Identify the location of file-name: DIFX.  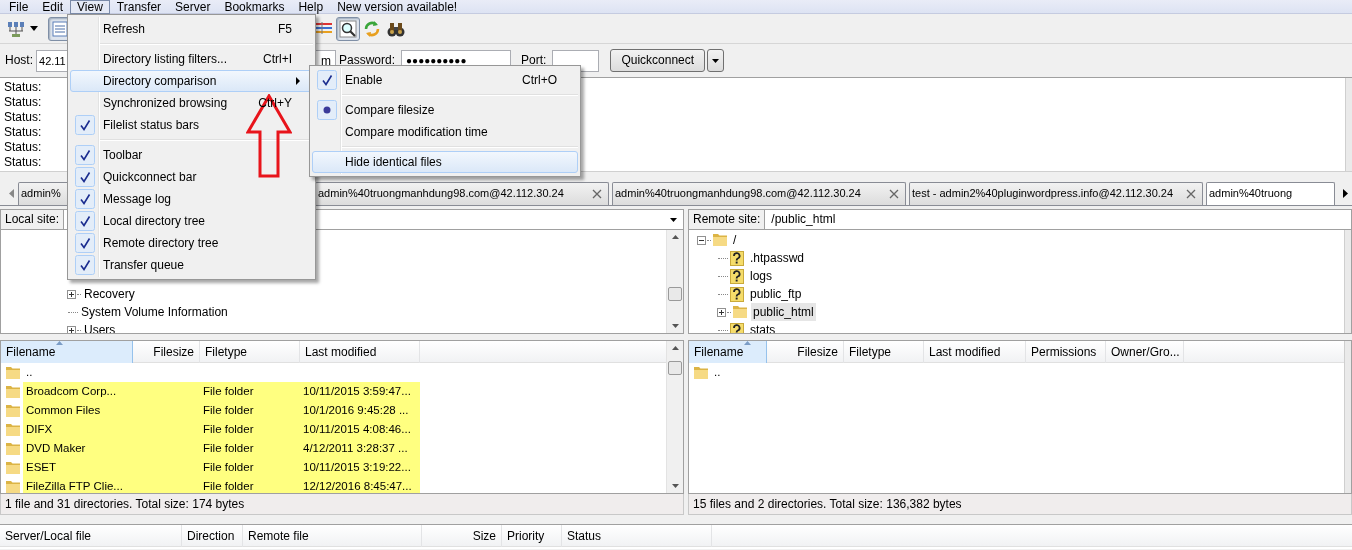
(78, 429).